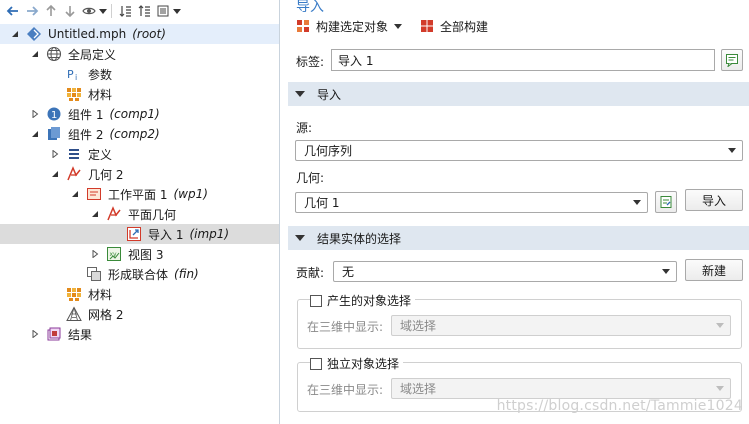 The height and width of the screenshot is (424, 749). I want to click on tree-node-materials: 材料, so click(139, 294).